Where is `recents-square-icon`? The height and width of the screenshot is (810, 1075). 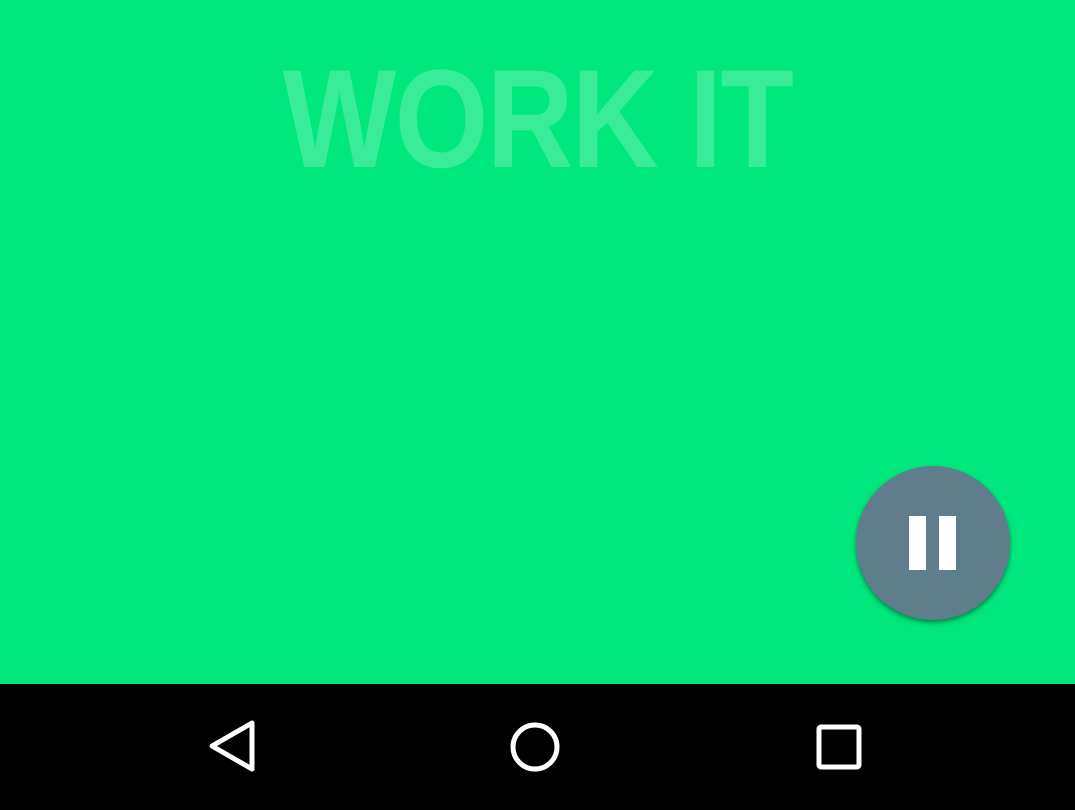 recents-square-icon is located at coordinates (839, 747).